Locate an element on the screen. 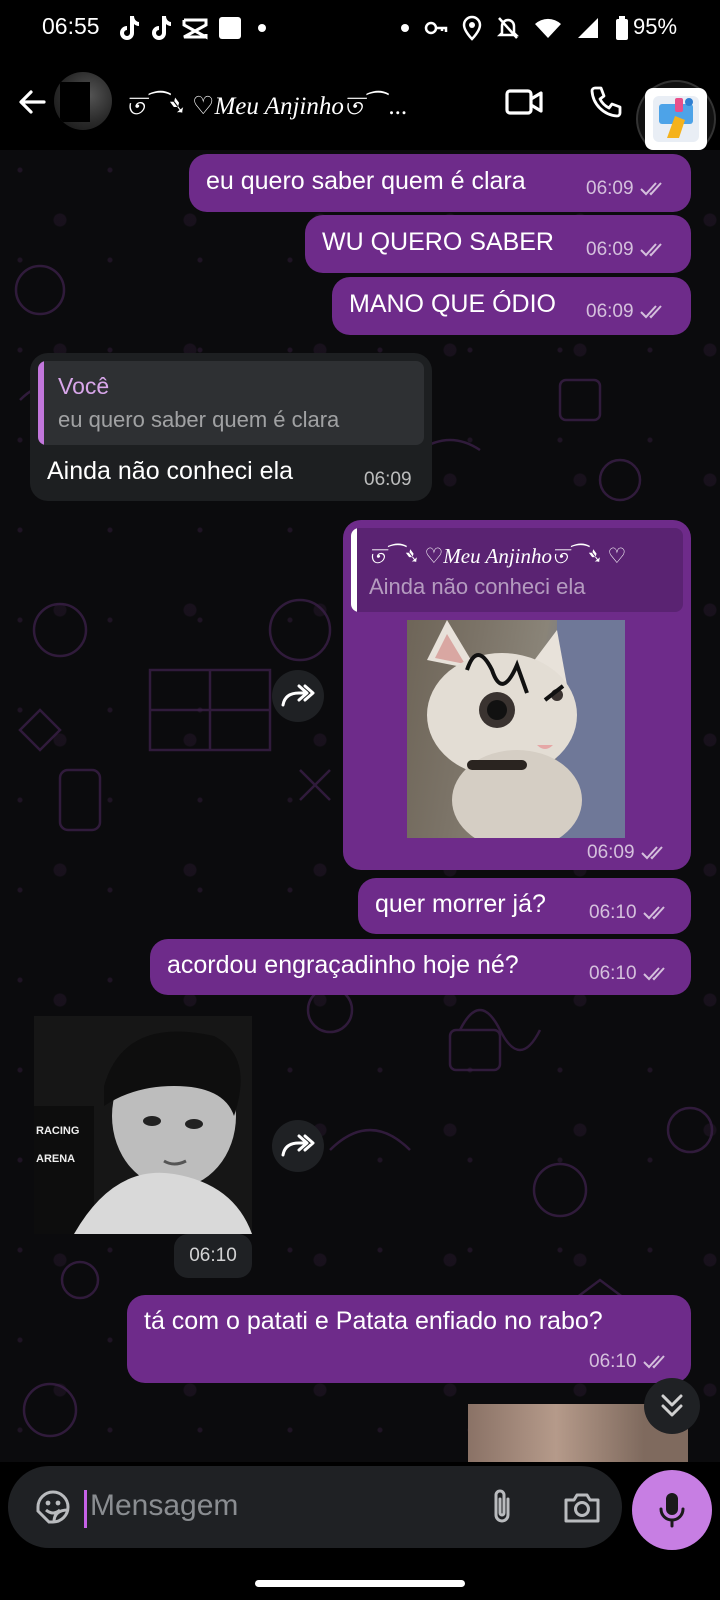  paperclip-icon is located at coordinates (502, 1506).